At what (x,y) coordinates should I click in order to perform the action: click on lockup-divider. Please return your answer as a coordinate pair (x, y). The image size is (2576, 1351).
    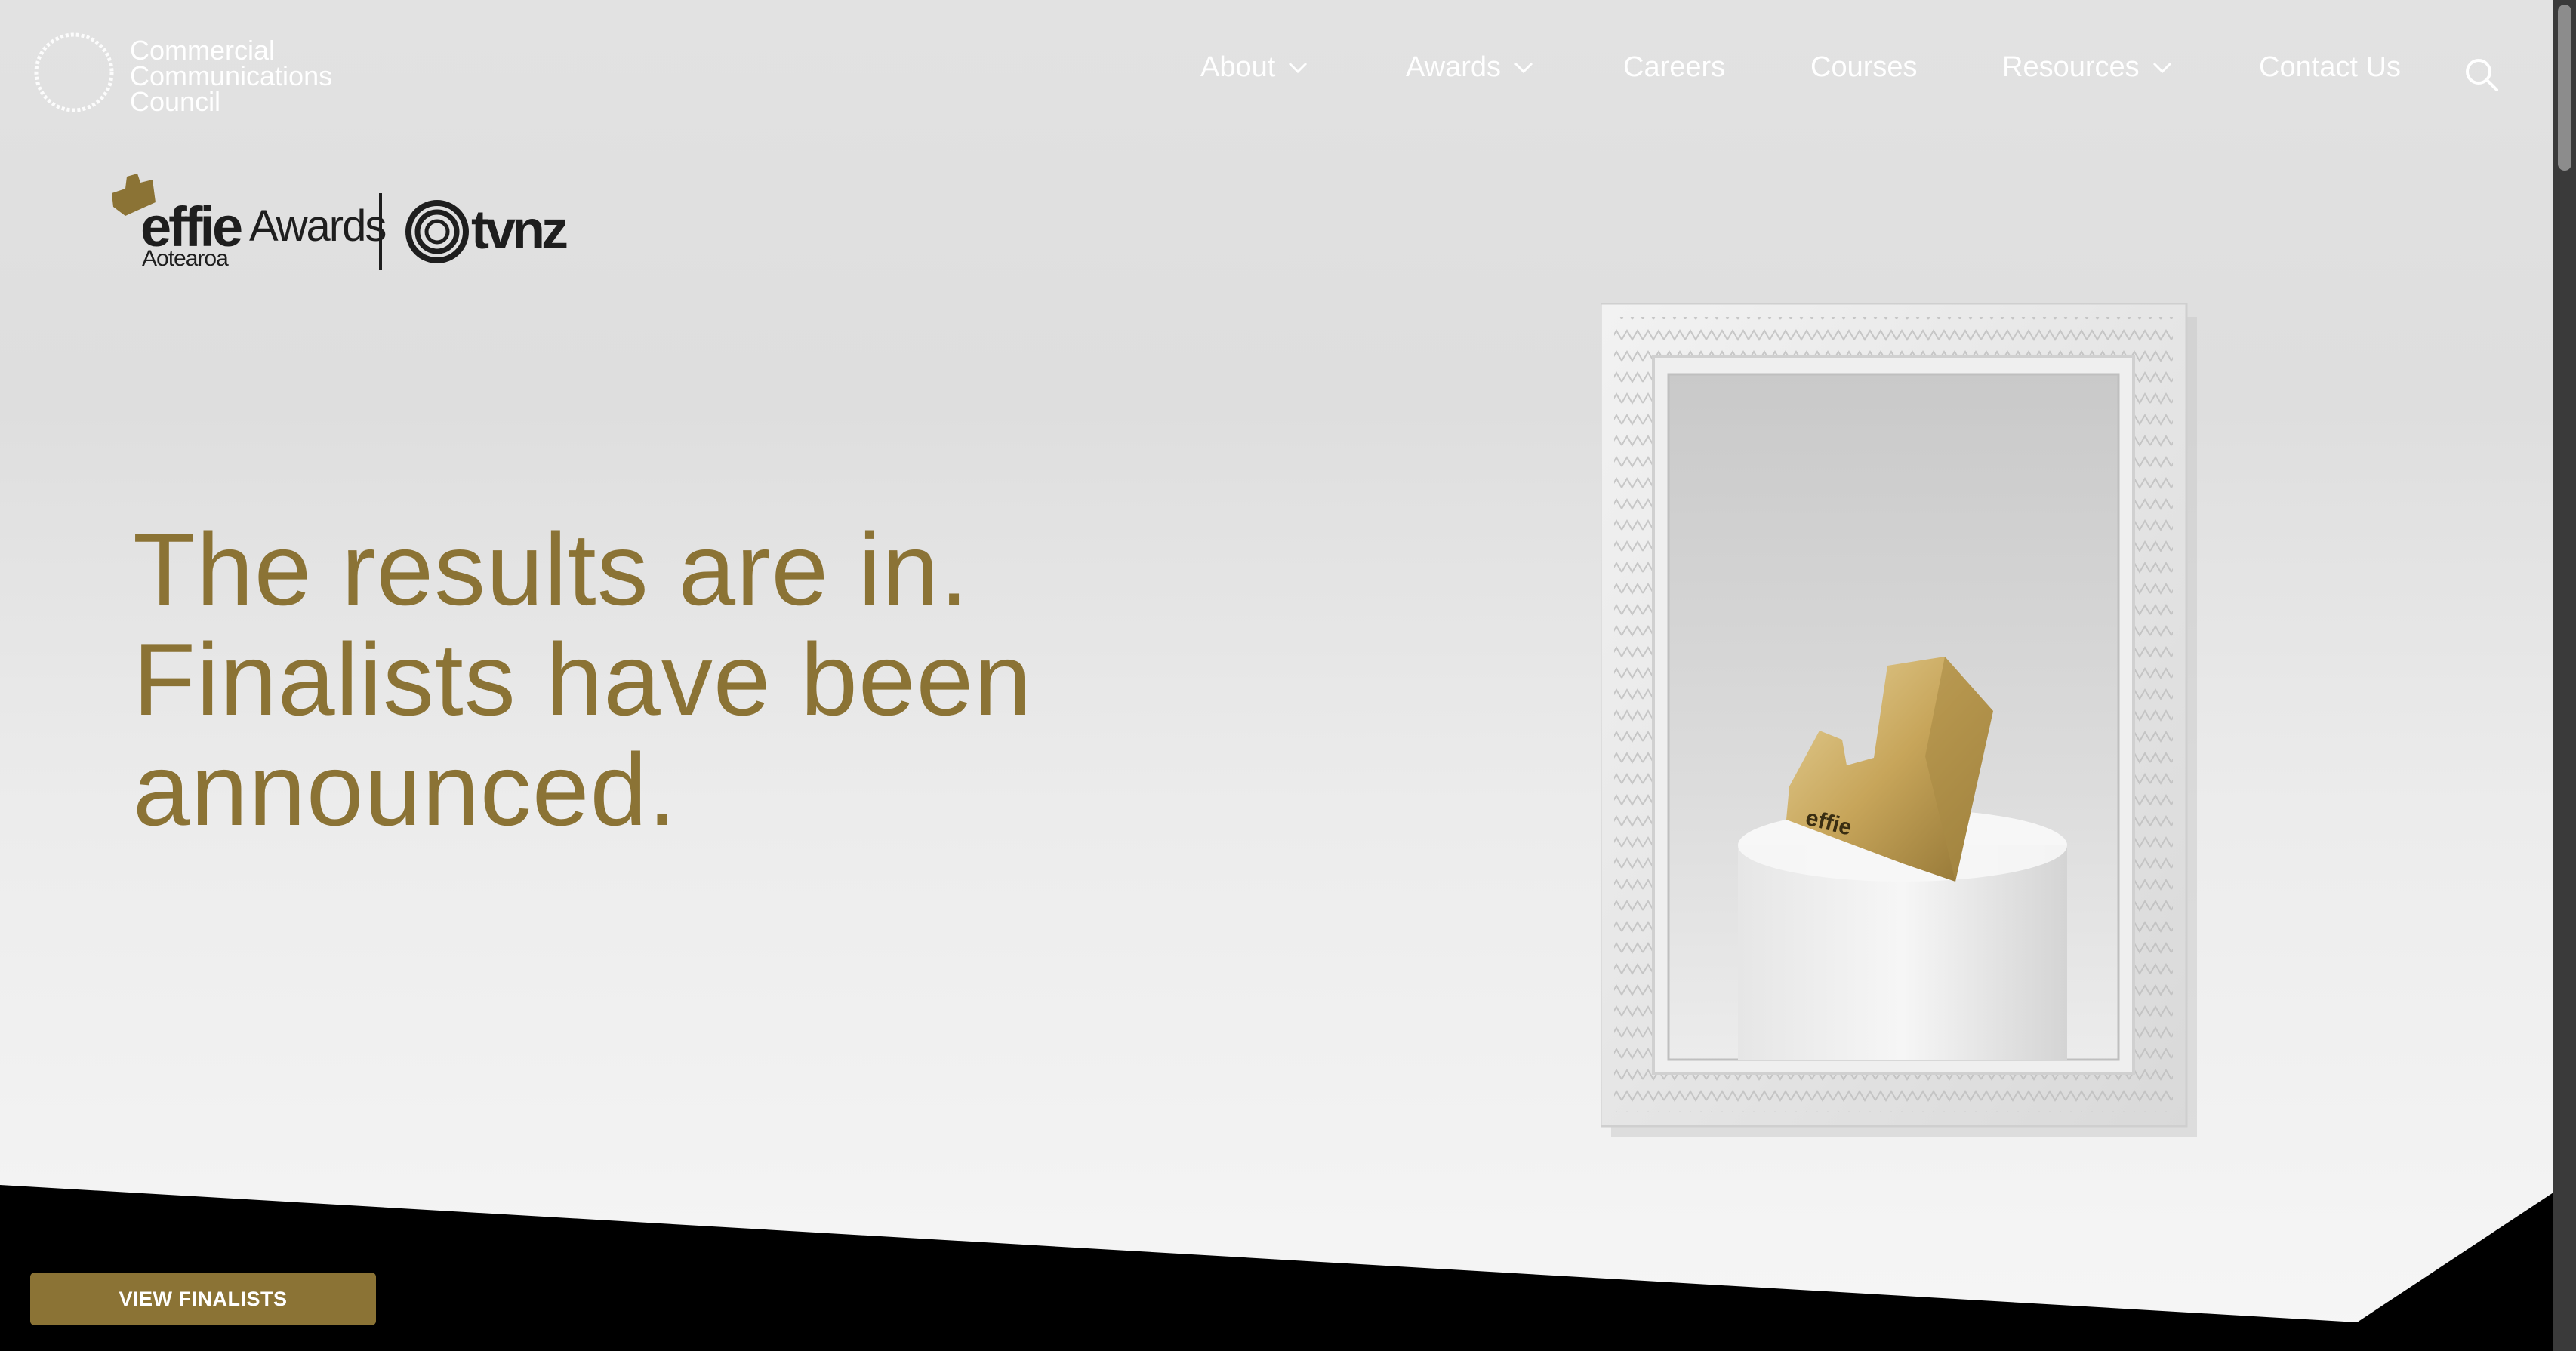
    Looking at the image, I should click on (380, 231).